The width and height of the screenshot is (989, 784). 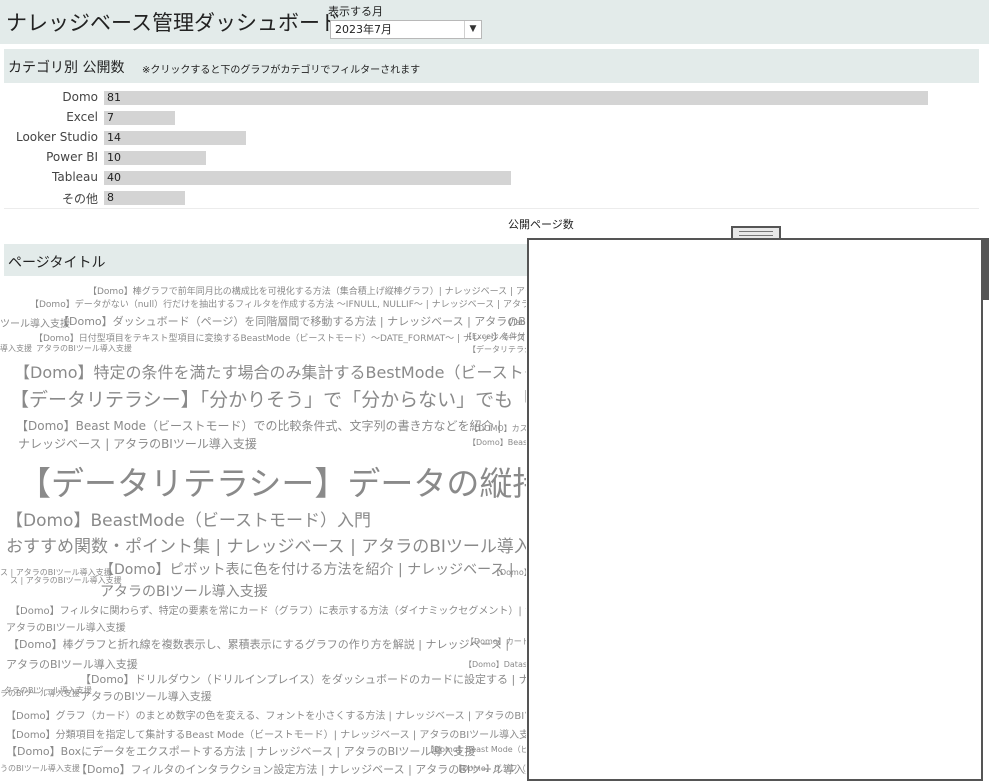 What do you see at coordinates (80, 198) in the screenshot?
I see `bar-category-label: その他` at bounding box center [80, 198].